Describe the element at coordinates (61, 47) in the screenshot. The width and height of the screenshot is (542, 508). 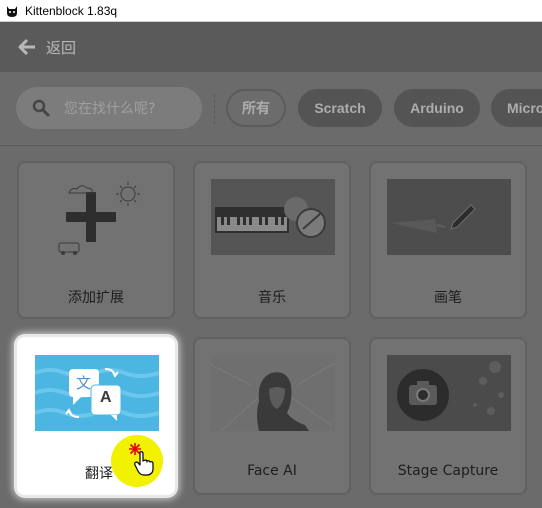
I see `back-button: 返回` at that location.